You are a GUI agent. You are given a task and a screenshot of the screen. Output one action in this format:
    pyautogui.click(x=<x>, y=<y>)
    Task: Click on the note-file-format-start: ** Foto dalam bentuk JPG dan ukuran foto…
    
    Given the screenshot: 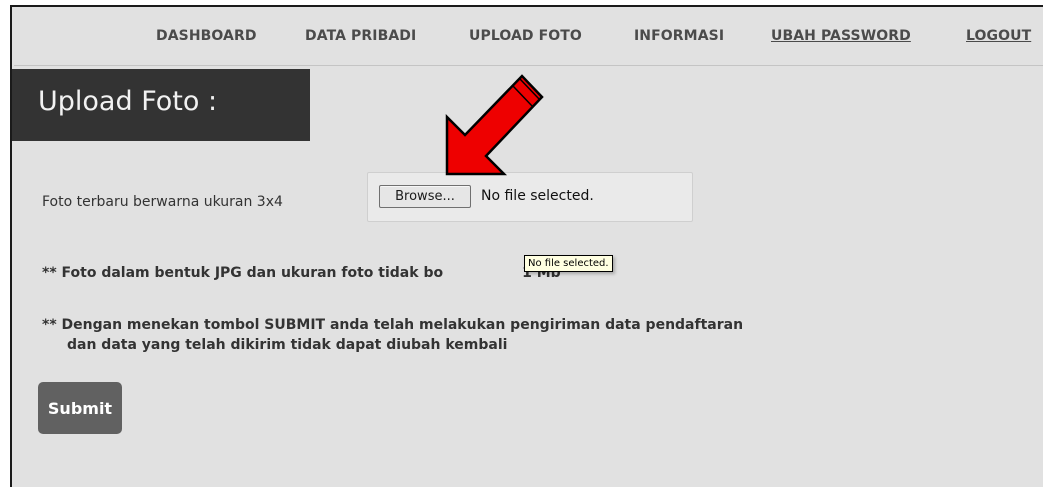 What is the action you would take?
    pyautogui.click(x=243, y=273)
    